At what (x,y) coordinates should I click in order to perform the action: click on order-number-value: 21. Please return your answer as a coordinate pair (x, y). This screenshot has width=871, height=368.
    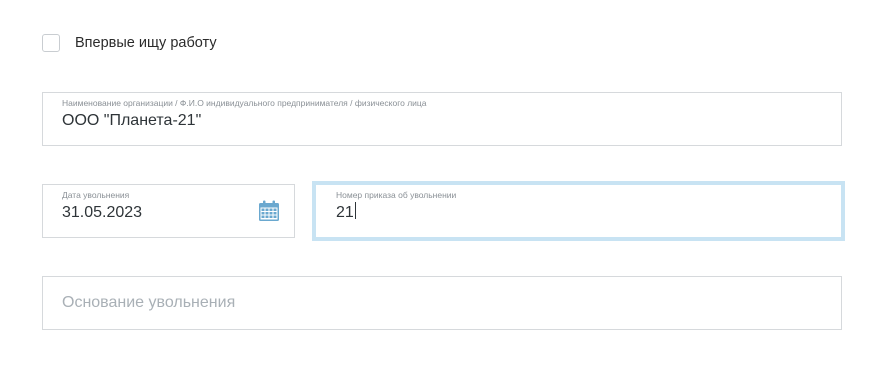
    Looking at the image, I should click on (345, 212).